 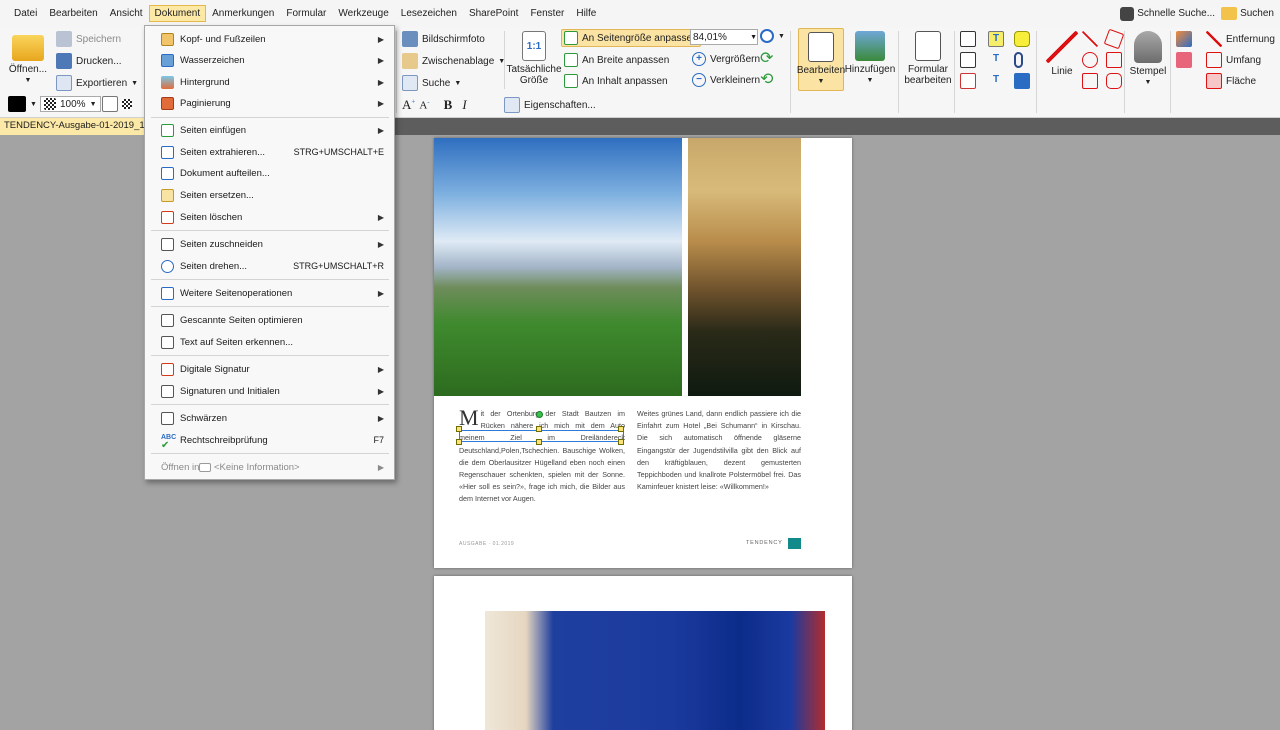 I want to click on menu-item-digitale-signatur: Digitale Signatur ▶, so click(x=269, y=369).